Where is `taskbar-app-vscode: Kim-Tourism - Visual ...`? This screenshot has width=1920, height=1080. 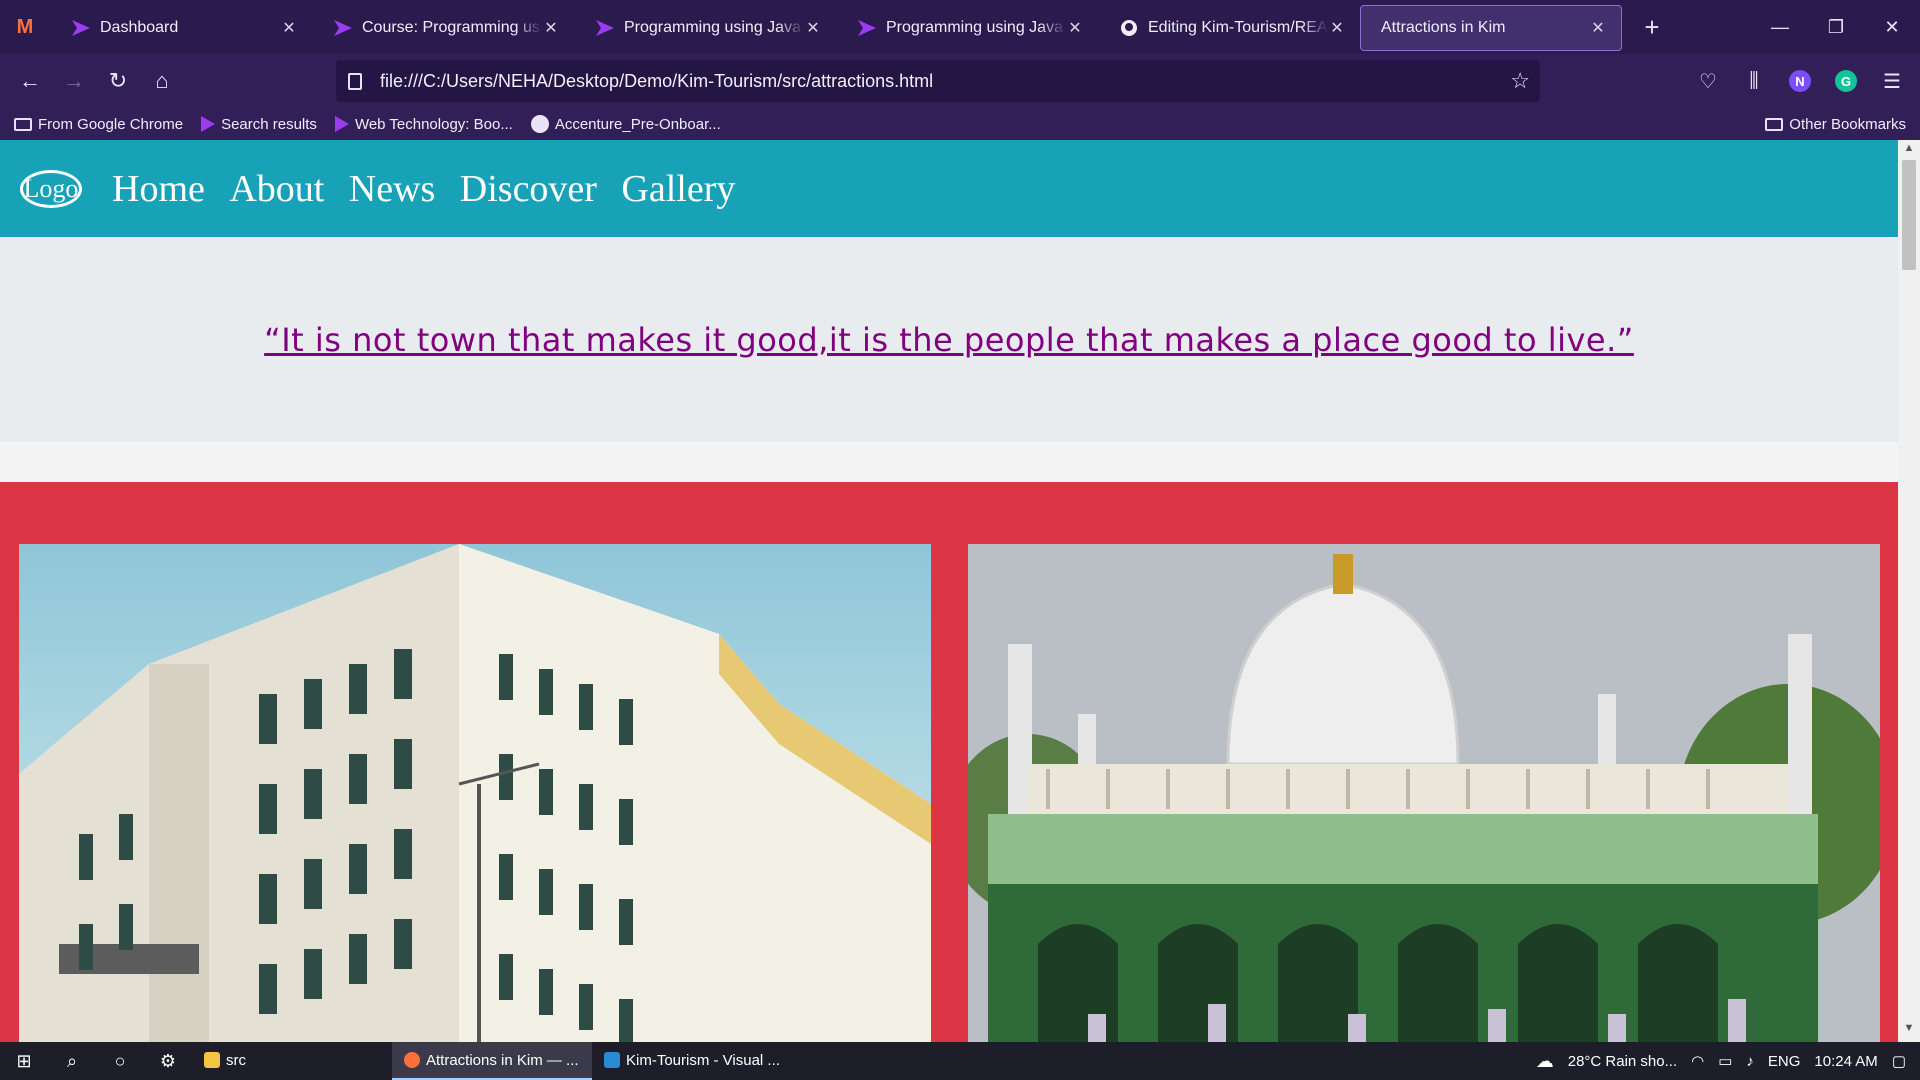
taskbar-app-vscode: Kim-Tourism - Visual ... is located at coordinates (692, 1061).